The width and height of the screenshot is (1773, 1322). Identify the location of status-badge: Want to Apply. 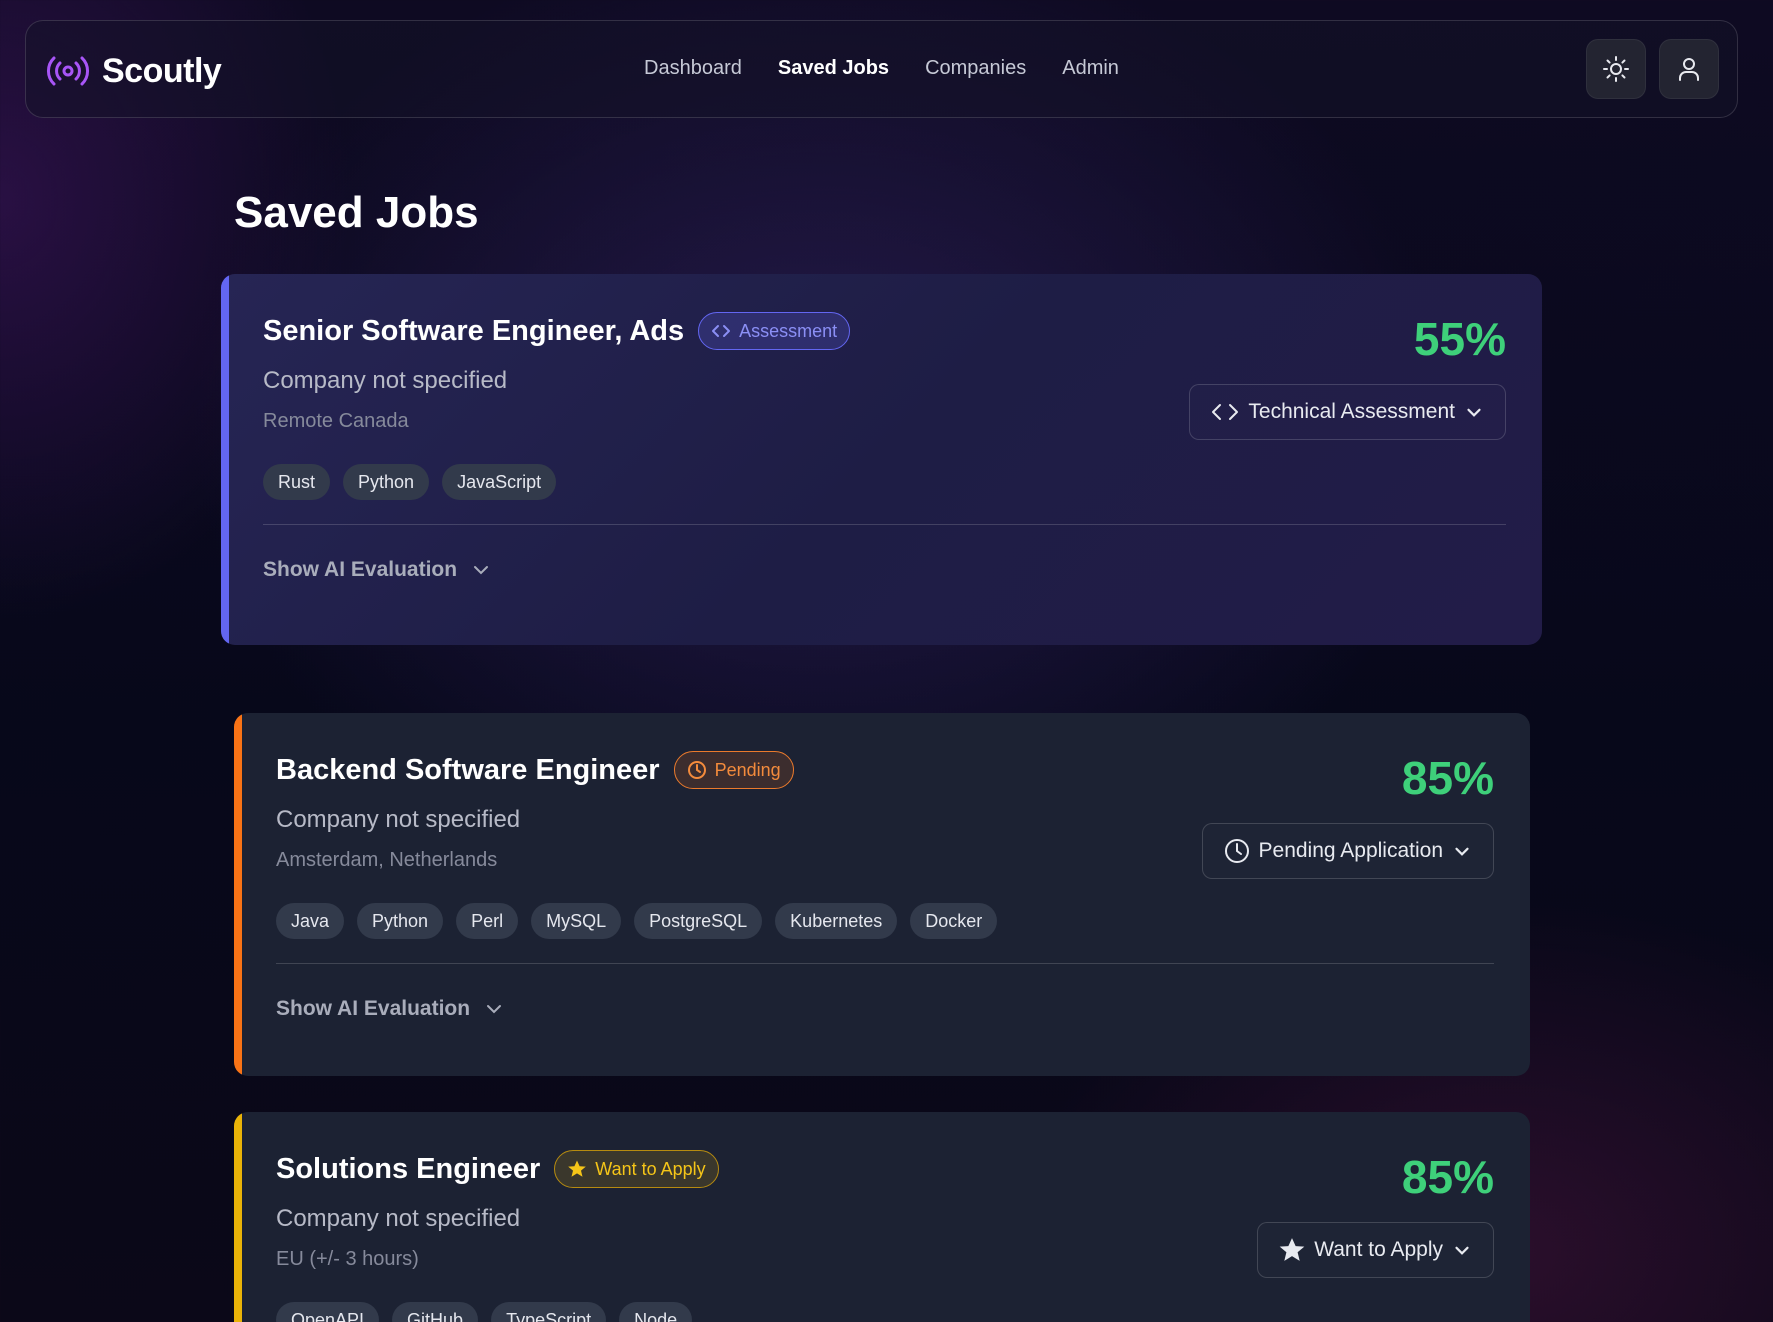
(636, 1169).